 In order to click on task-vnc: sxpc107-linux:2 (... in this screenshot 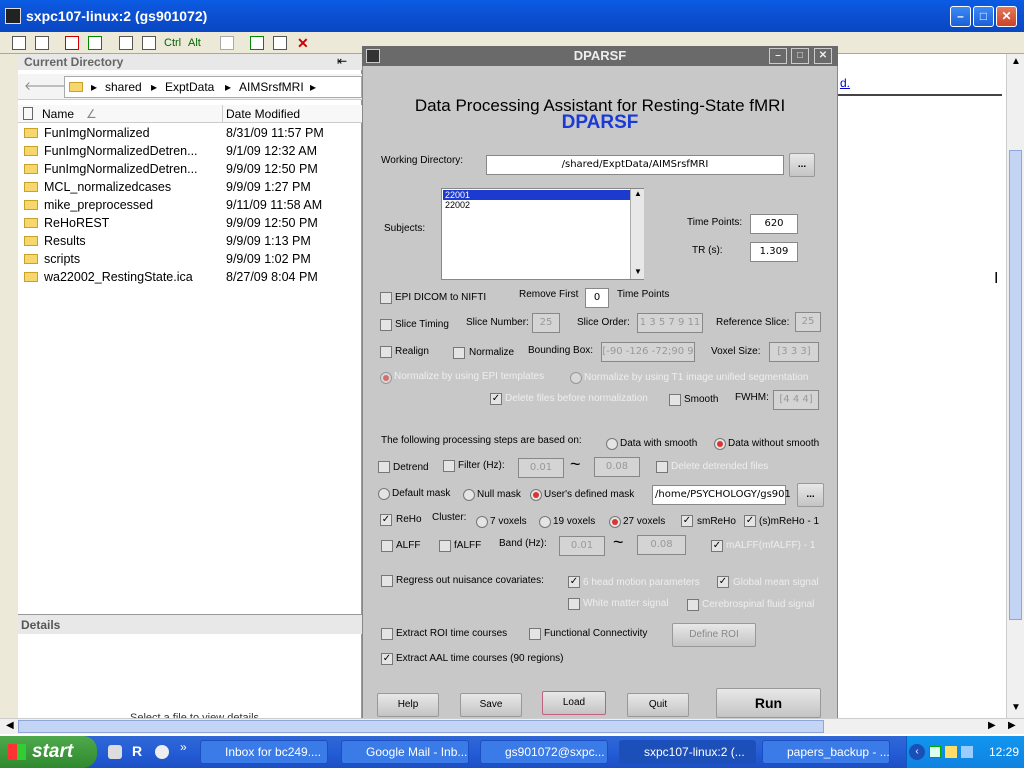, I will do `click(687, 752)`.